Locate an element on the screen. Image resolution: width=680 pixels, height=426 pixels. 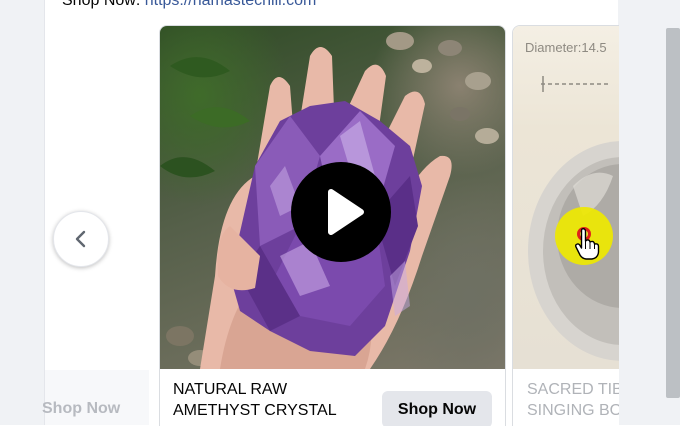
play-button is located at coordinates (341, 212).